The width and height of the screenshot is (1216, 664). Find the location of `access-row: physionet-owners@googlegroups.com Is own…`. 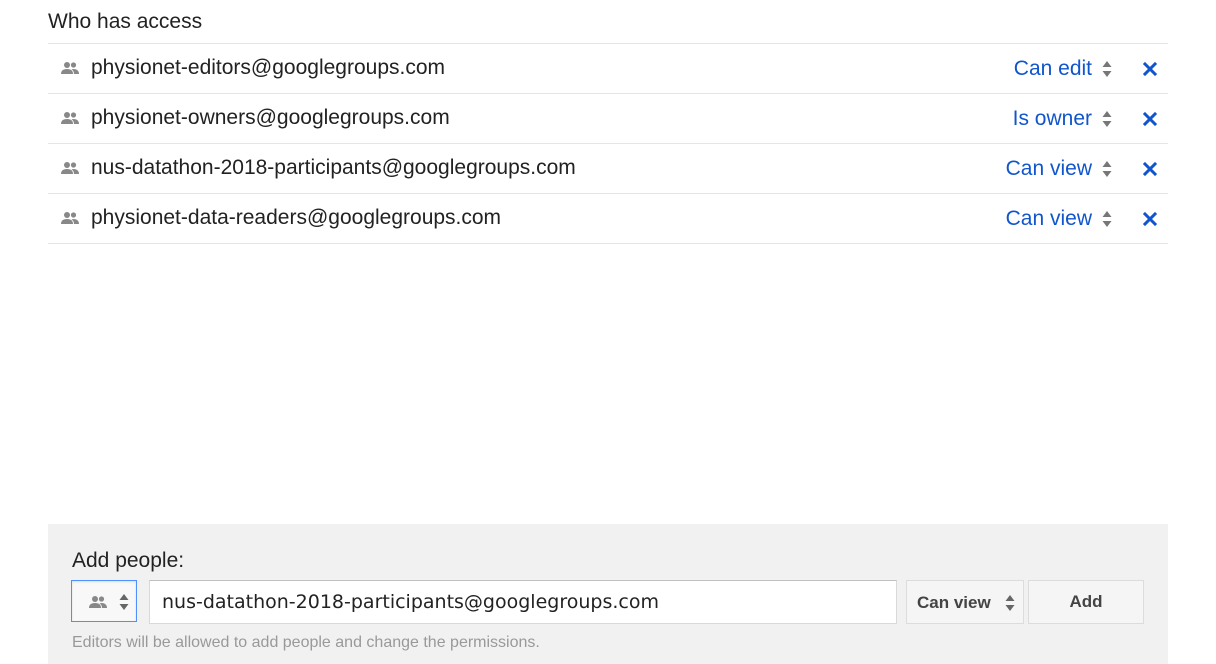

access-row: physionet-owners@googlegroups.com Is own… is located at coordinates (608, 119).